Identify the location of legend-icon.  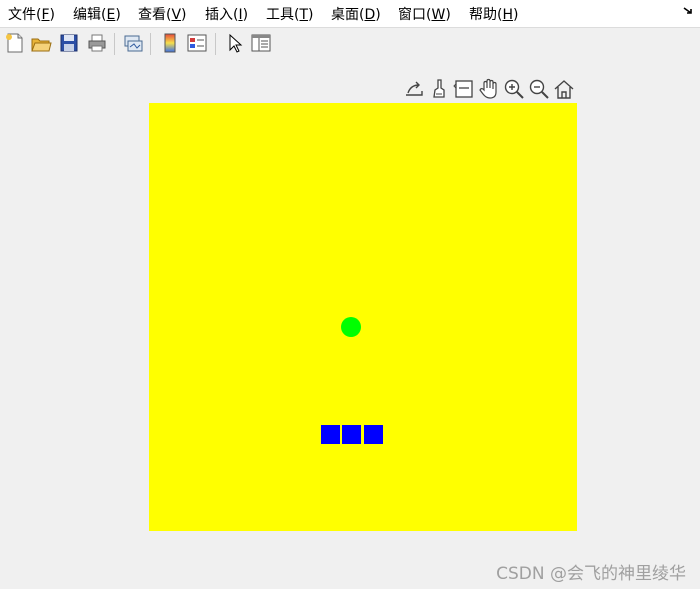
(197, 43).